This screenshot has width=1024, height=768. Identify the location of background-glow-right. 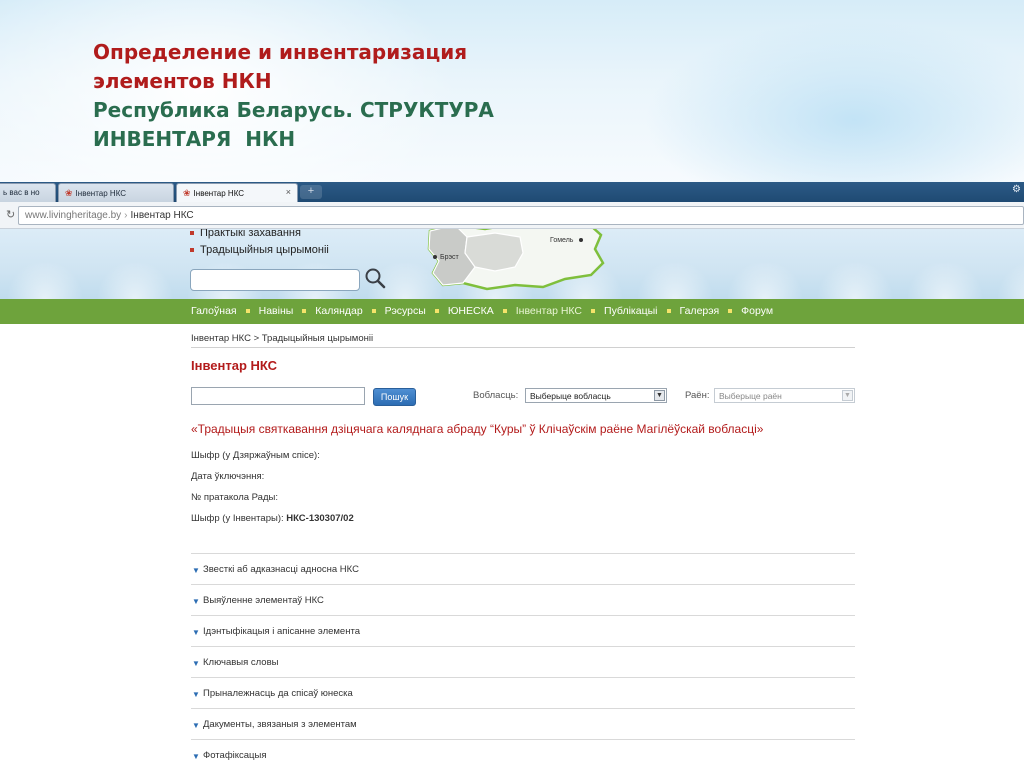
(834, 102).